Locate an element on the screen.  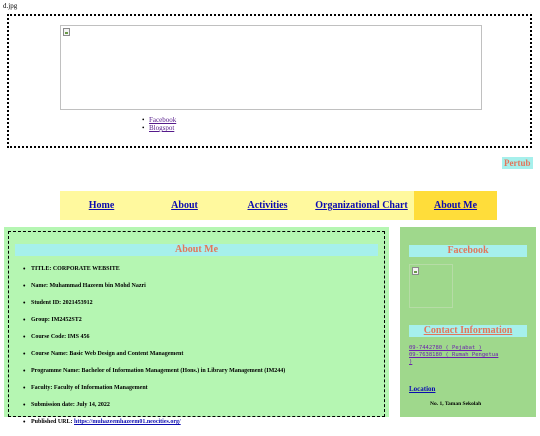
facebook-image is located at coordinates (431, 286).